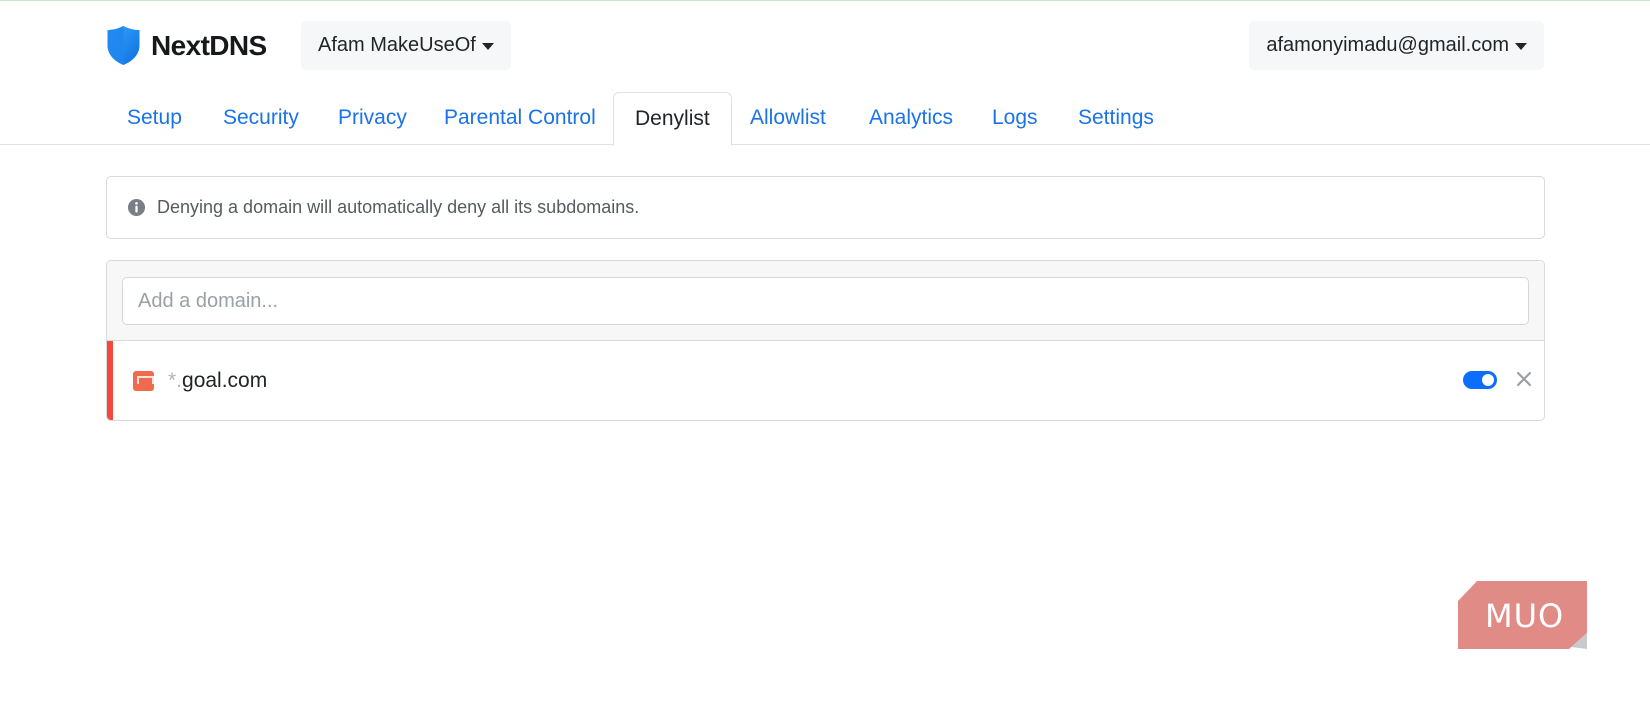 This screenshot has width=1650, height=711. Describe the element at coordinates (1387, 45) in the screenshot. I see `account-email: afamonyimadu@gmail.com` at that location.